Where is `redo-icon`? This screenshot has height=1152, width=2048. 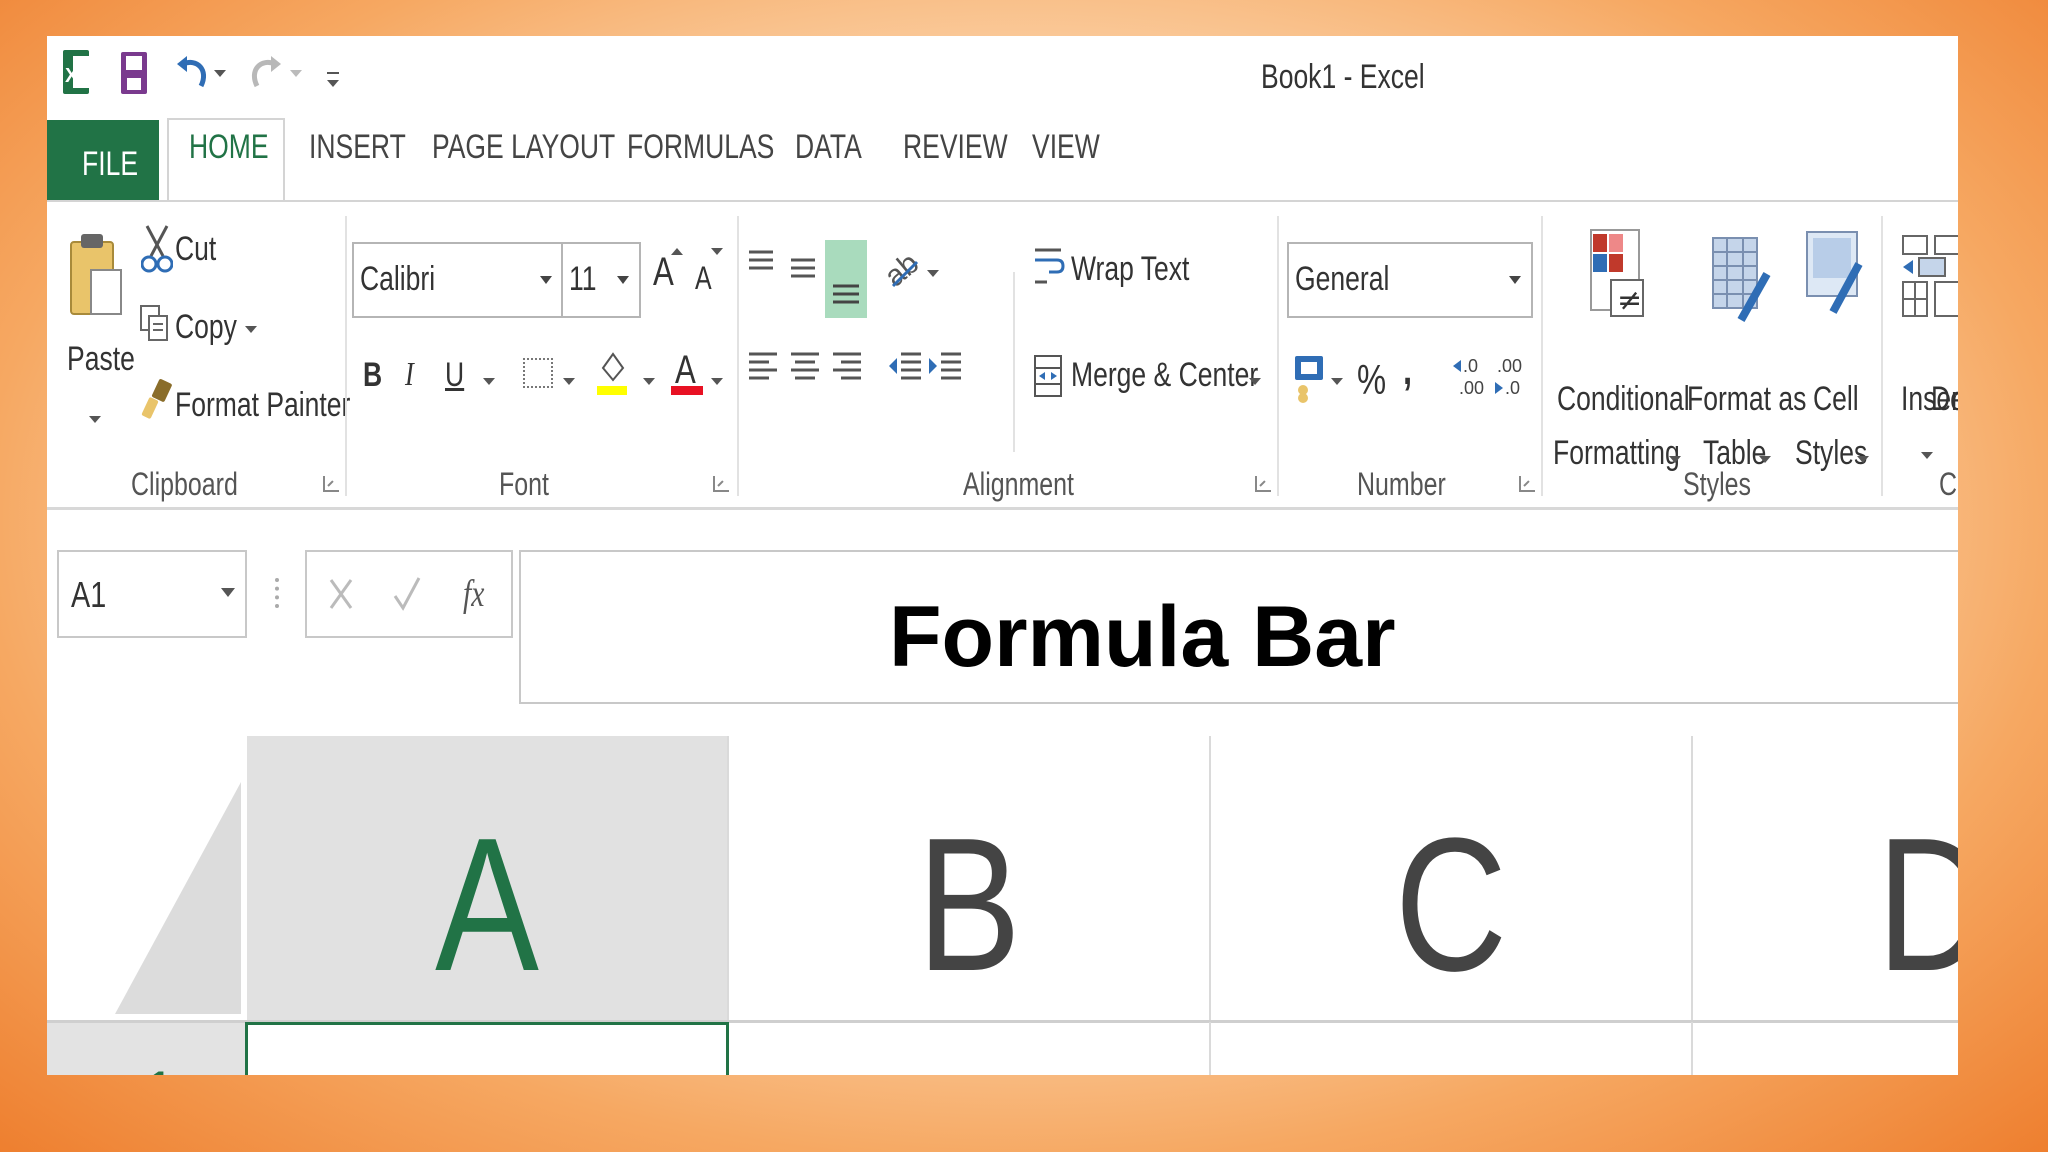 redo-icon is located at coordinates (266, 71).